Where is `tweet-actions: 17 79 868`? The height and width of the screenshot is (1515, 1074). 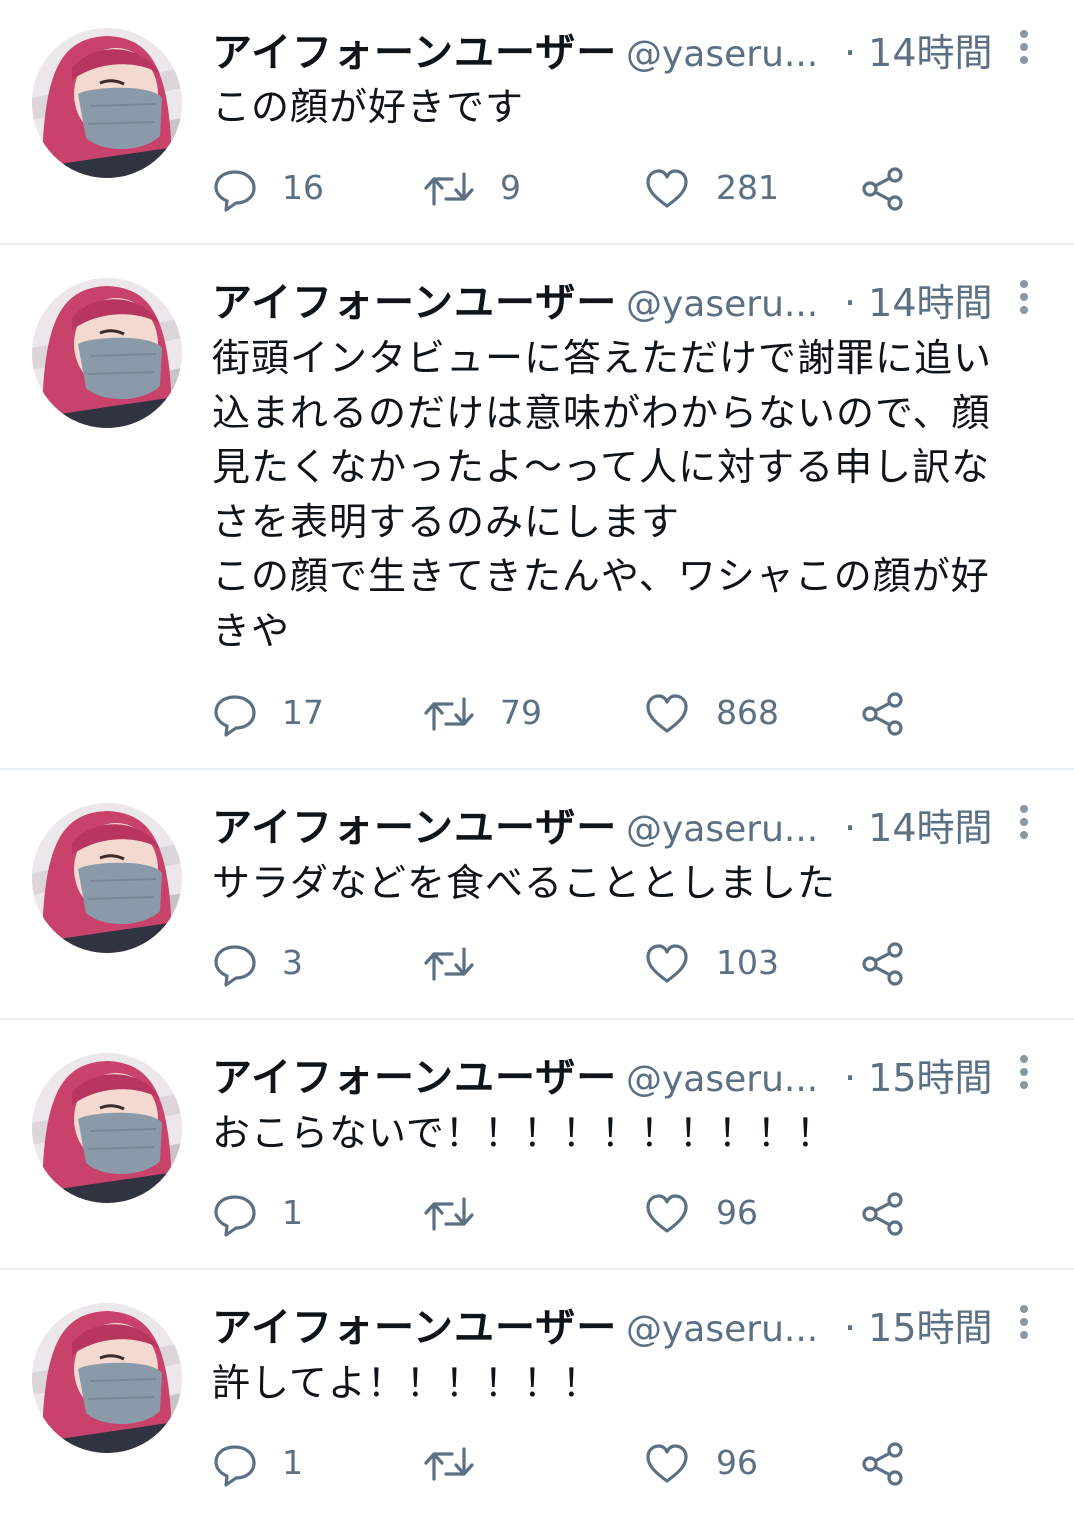 tweet-actions: 17 79 868 is located at coordinates (592, 713).